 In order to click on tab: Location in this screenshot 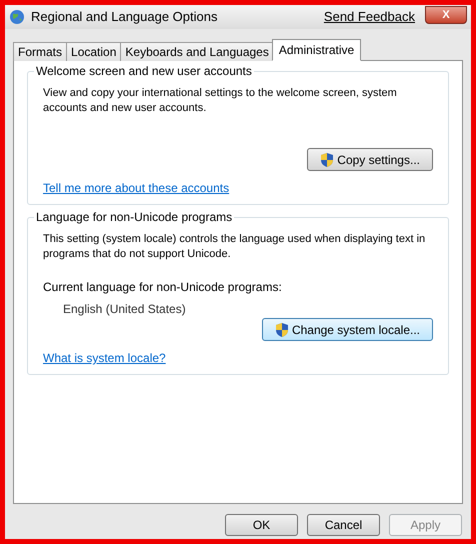, I will do `click(94, 51)`.